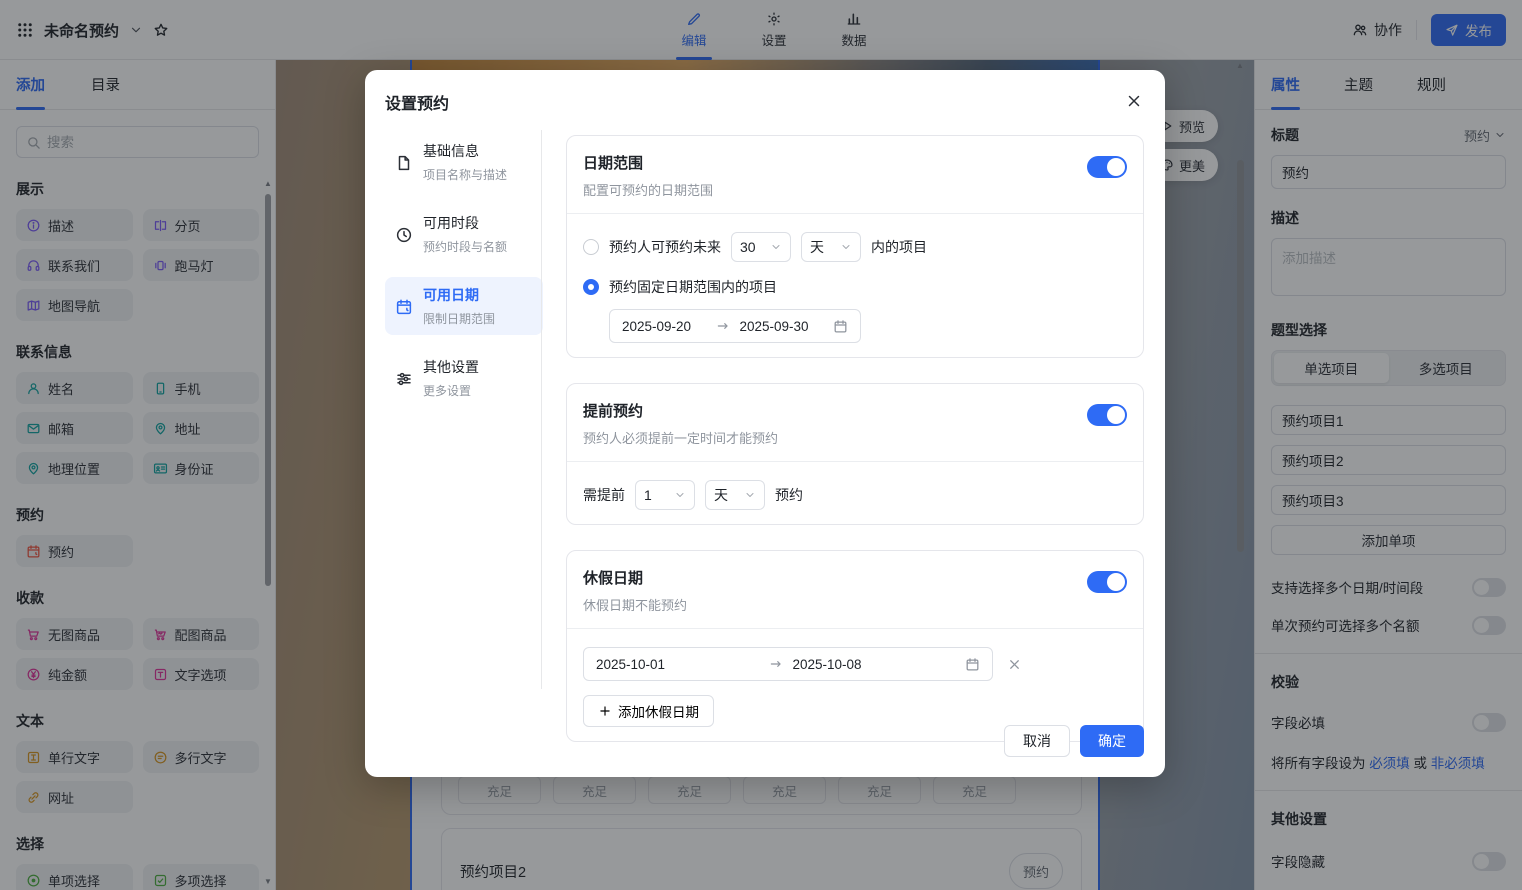  Describe the element at coordinates (1107, 415) in the screenshot. I see `advance-toggle` at that location.